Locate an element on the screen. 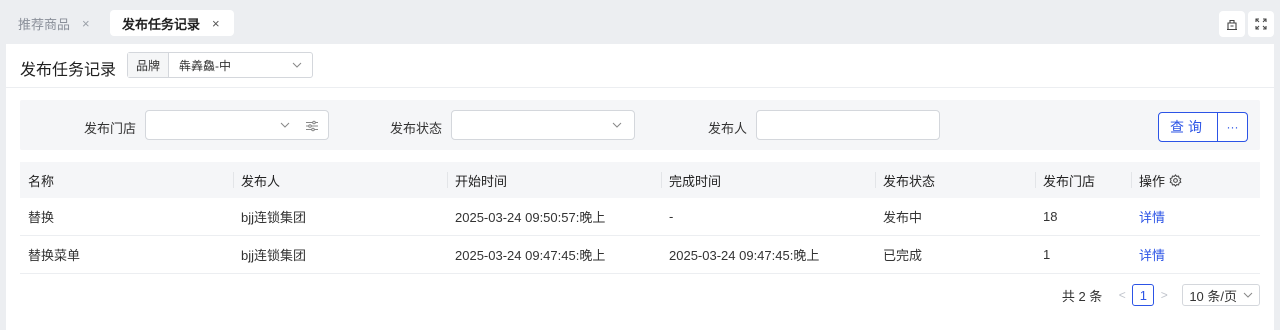 This screenshot has height=330, width=1280. cell-start-time: 2025-03-24 09:47:45:晚上 is located at coordinates (530, 255).